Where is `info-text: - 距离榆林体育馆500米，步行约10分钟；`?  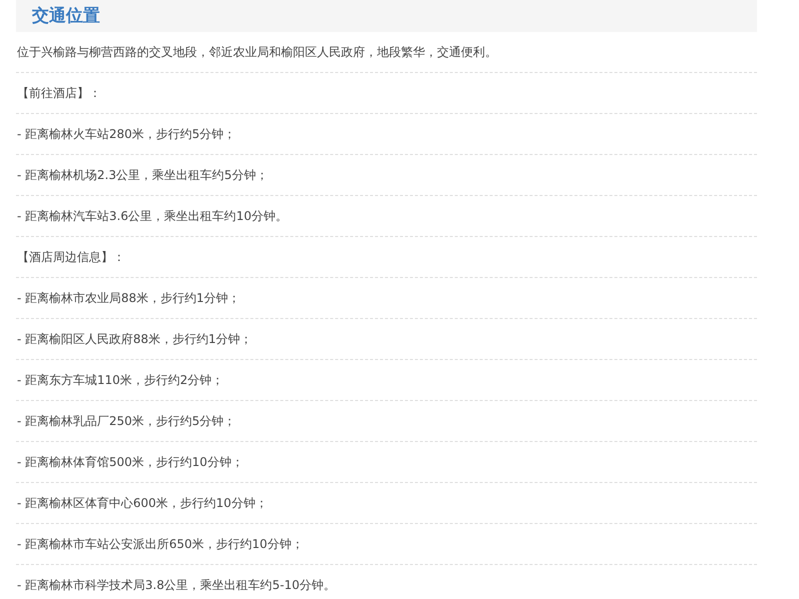
info-text: - 距离榆林体育馆500米，步行约10分钟； is located at coordinates (386, 462).